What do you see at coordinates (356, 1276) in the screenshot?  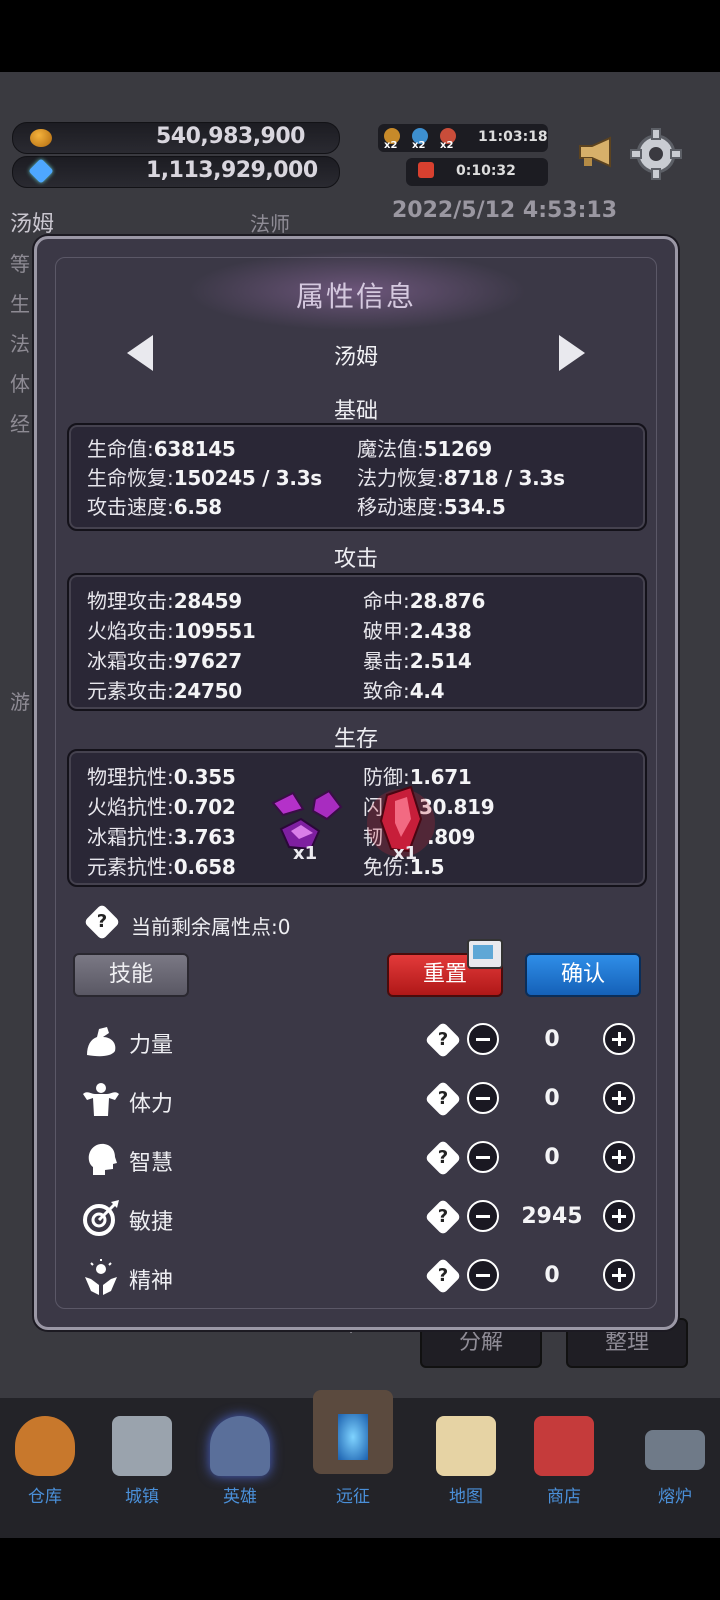 I see `attribute-row-spirit: 精神 ? 0` at bounding box center [356, 1276].